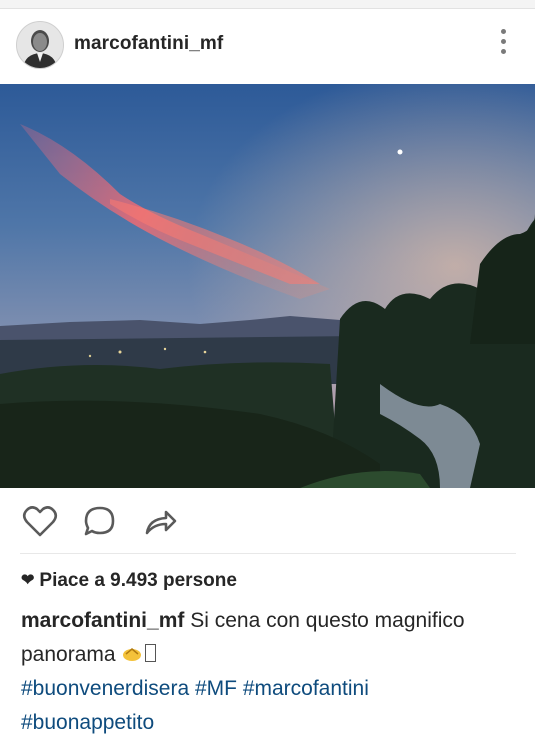  I want to click on hashtag-link: #buonvenerdisera, so click(105, 688).